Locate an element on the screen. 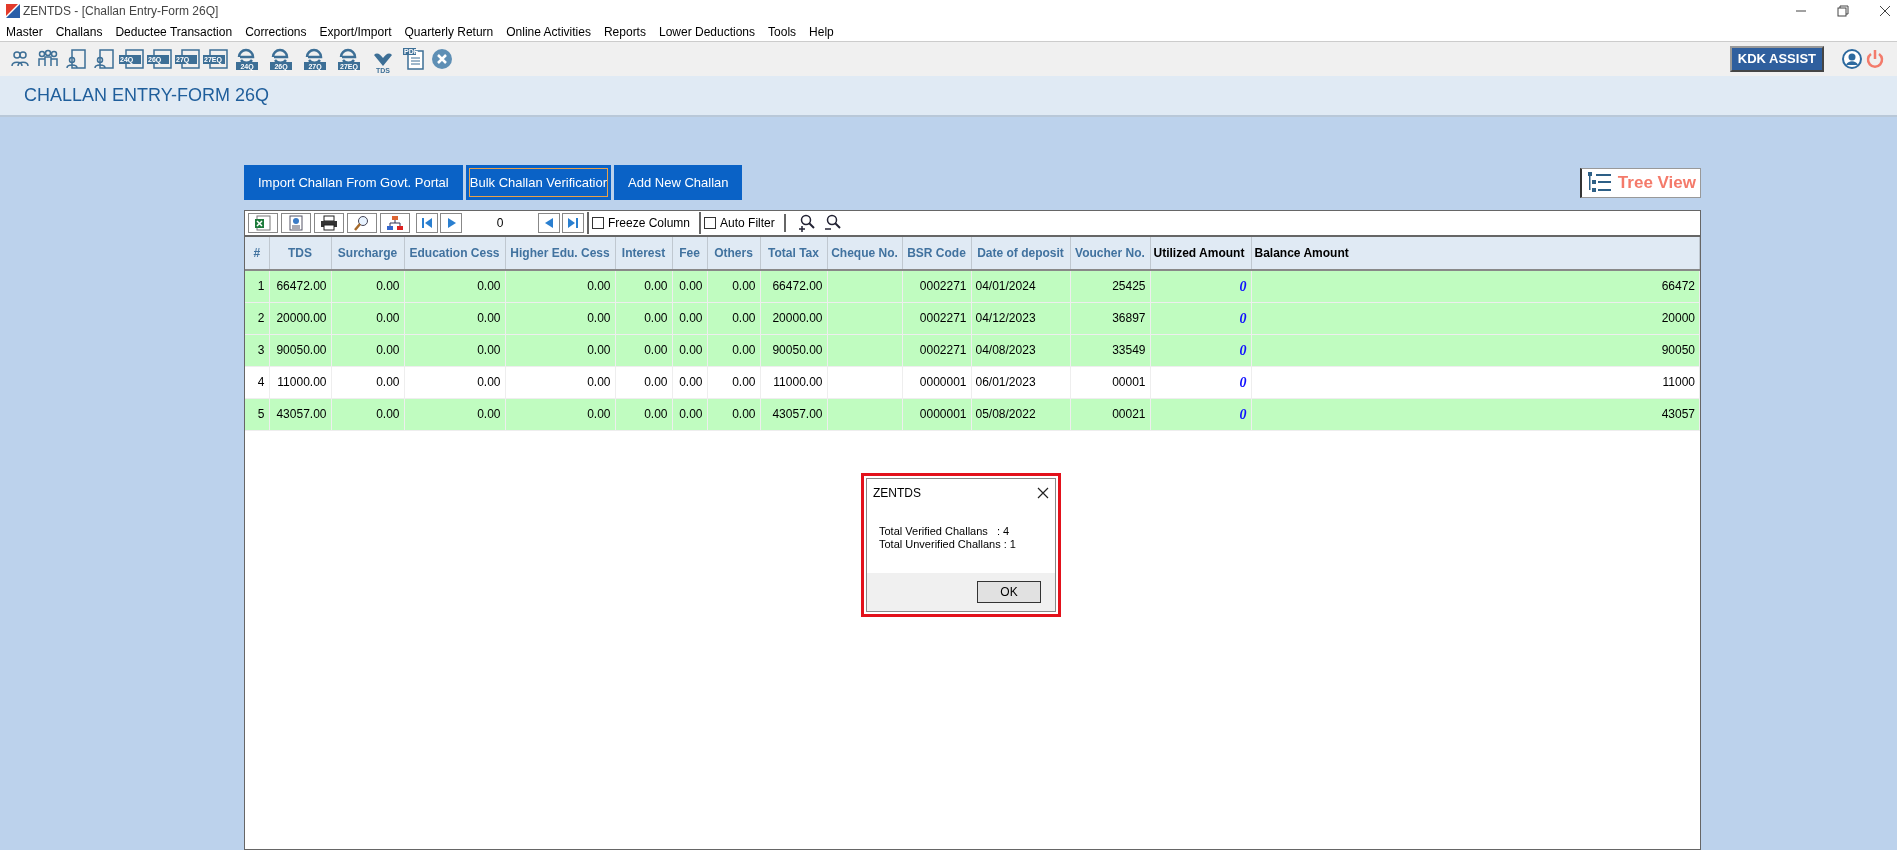 This screenshot has width=1897, height=850. table-cell: 5 is located at coordinates (261, 414).